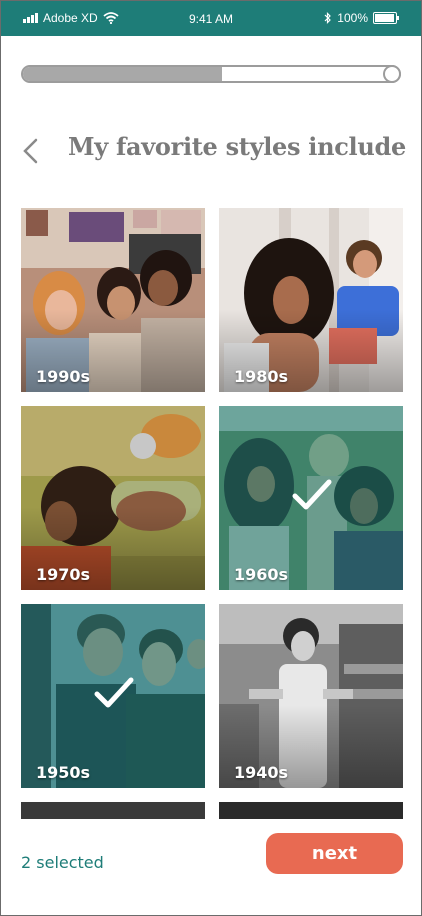 The width and height of the screenshot is (422, 916). Describe the element at coordinates (211, 18) in the screenshot. I see `status-bar: Adobe XD 9:41 AM 100%` at that location.